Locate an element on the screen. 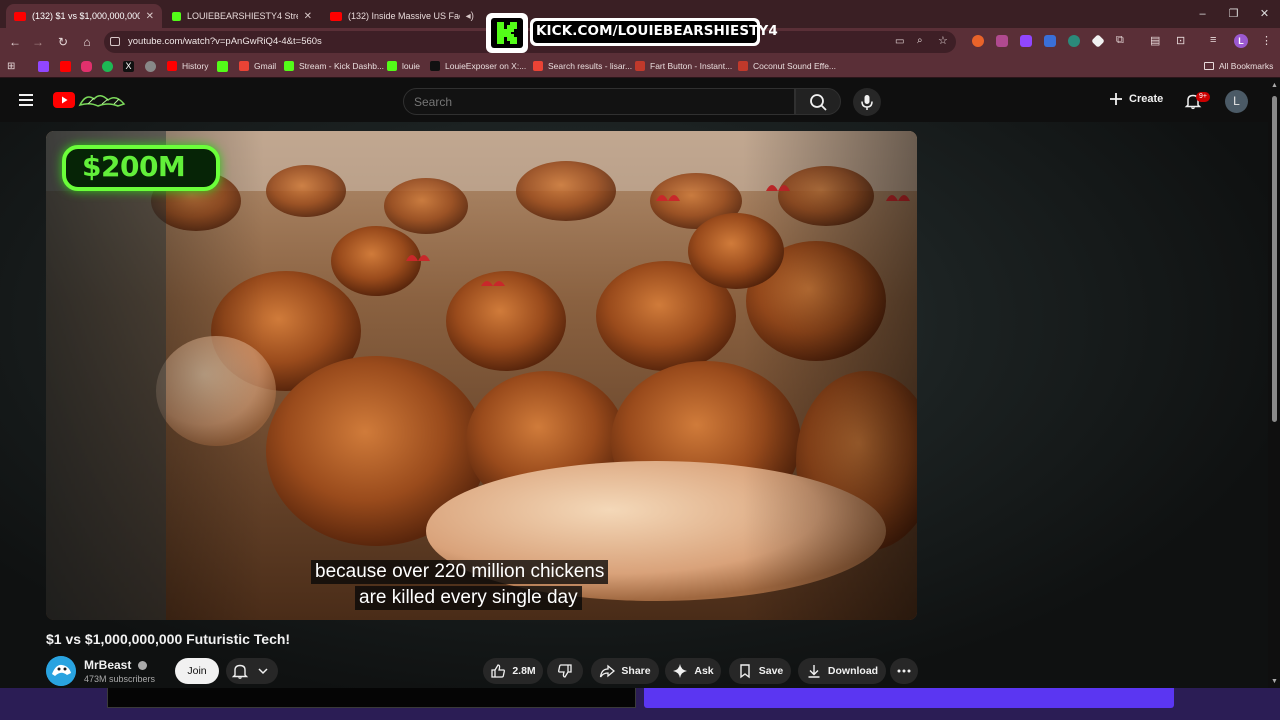  join-button: Join is located at coordinates (197, 671).